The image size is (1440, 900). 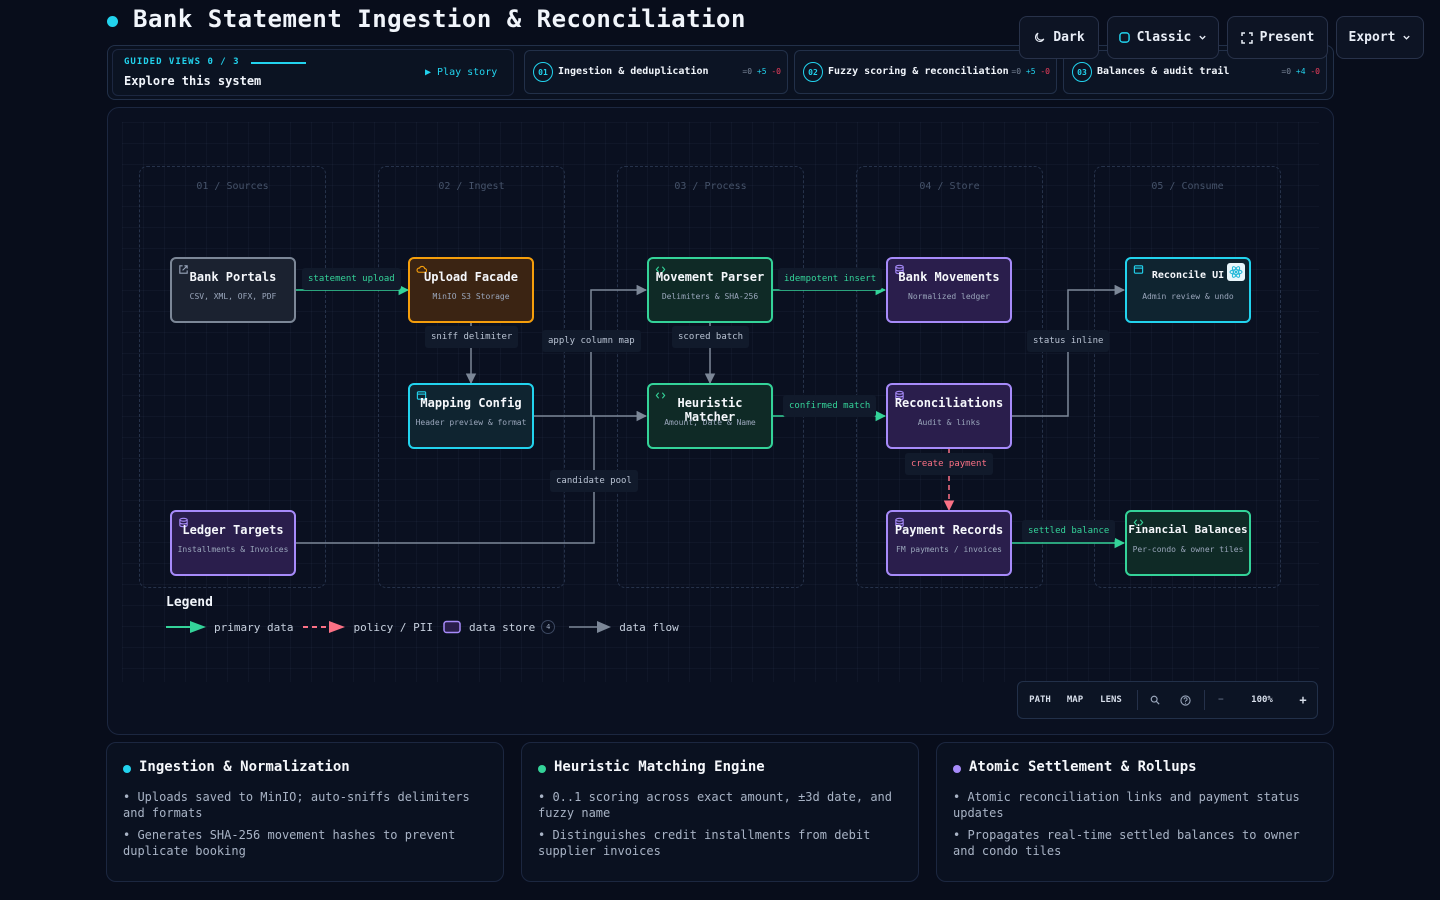 What do you see at coordinates (1155, 700) in the screenshot?
I see `search-button` at bounding box center [1155, 700].